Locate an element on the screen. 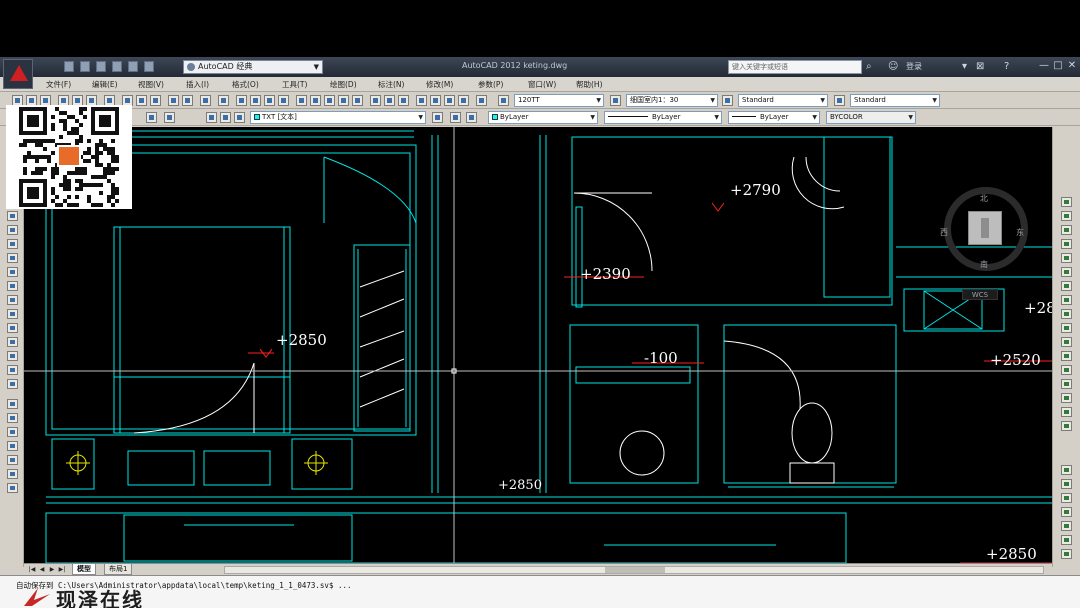 Image resolution: width=1080 pixels, height=608 pixels. menu-file: 文件(F) is located at coordinates (58, 84).